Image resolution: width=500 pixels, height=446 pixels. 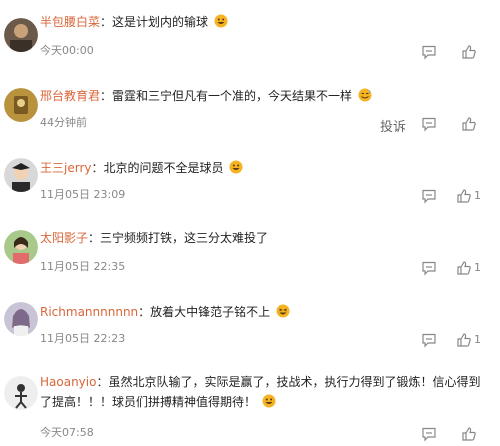 What do you see at coordinates (83, 338) in the screenshot?
I see `timestamp: 11月05日 22:23` at bounding box center [83, 338].